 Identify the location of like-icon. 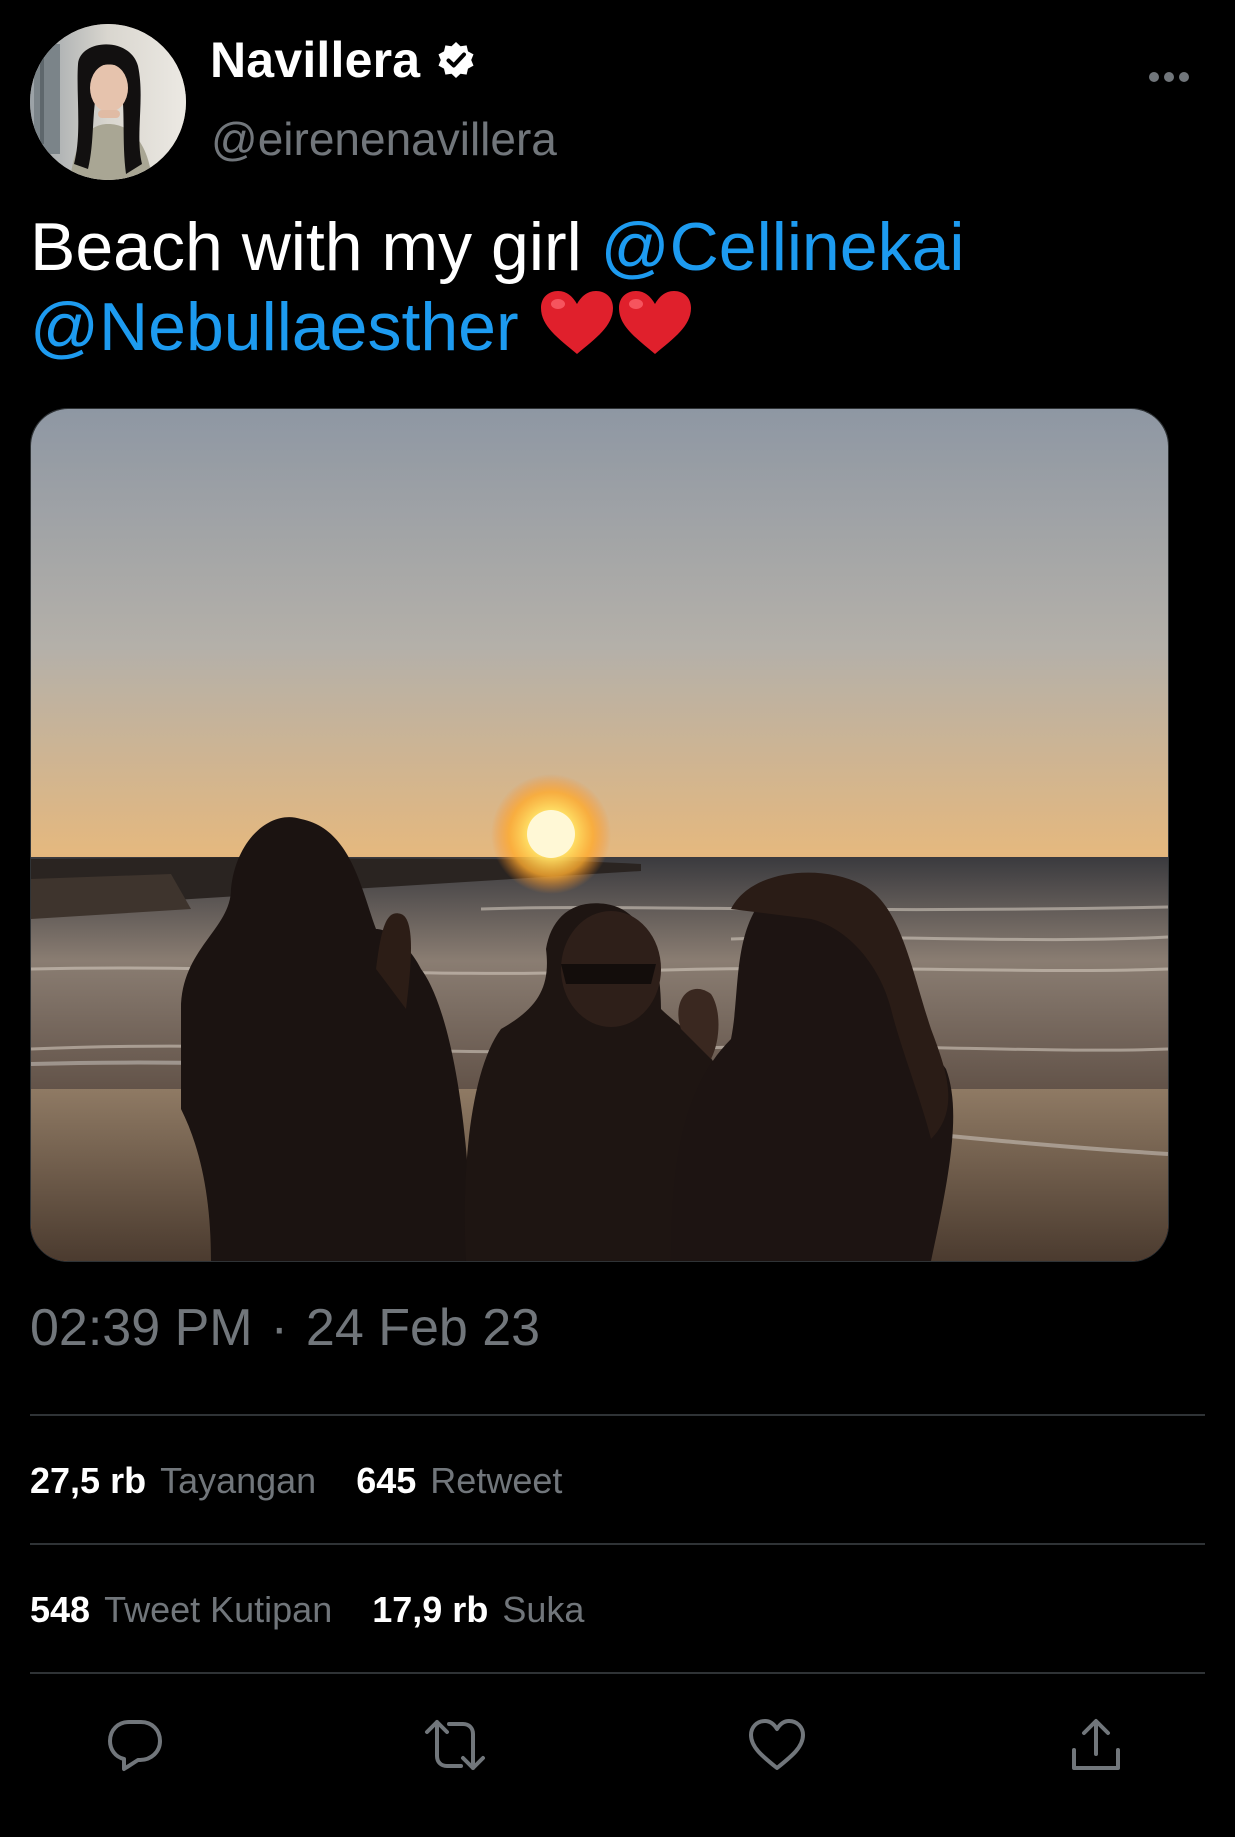
(777, 1745).